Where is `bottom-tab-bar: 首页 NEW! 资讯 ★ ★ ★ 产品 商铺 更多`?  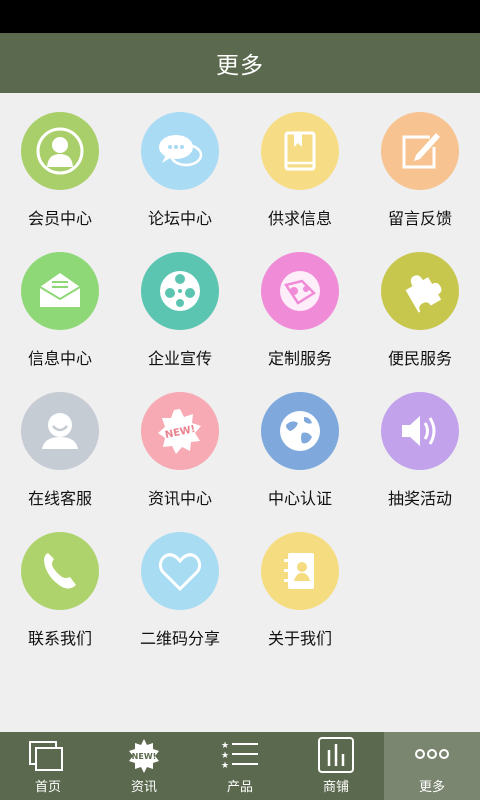 bottom-tab-bar: 首页 NEW! 资讯 ★ ★ ★ 产品 商铺 更多 is located at coordinates (240, 766).